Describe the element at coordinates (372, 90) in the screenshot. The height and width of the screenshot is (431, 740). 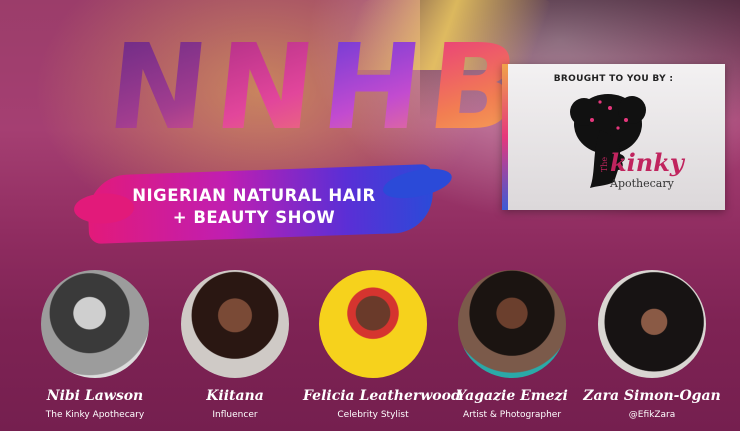
I see `logo-letter: H` at that location.